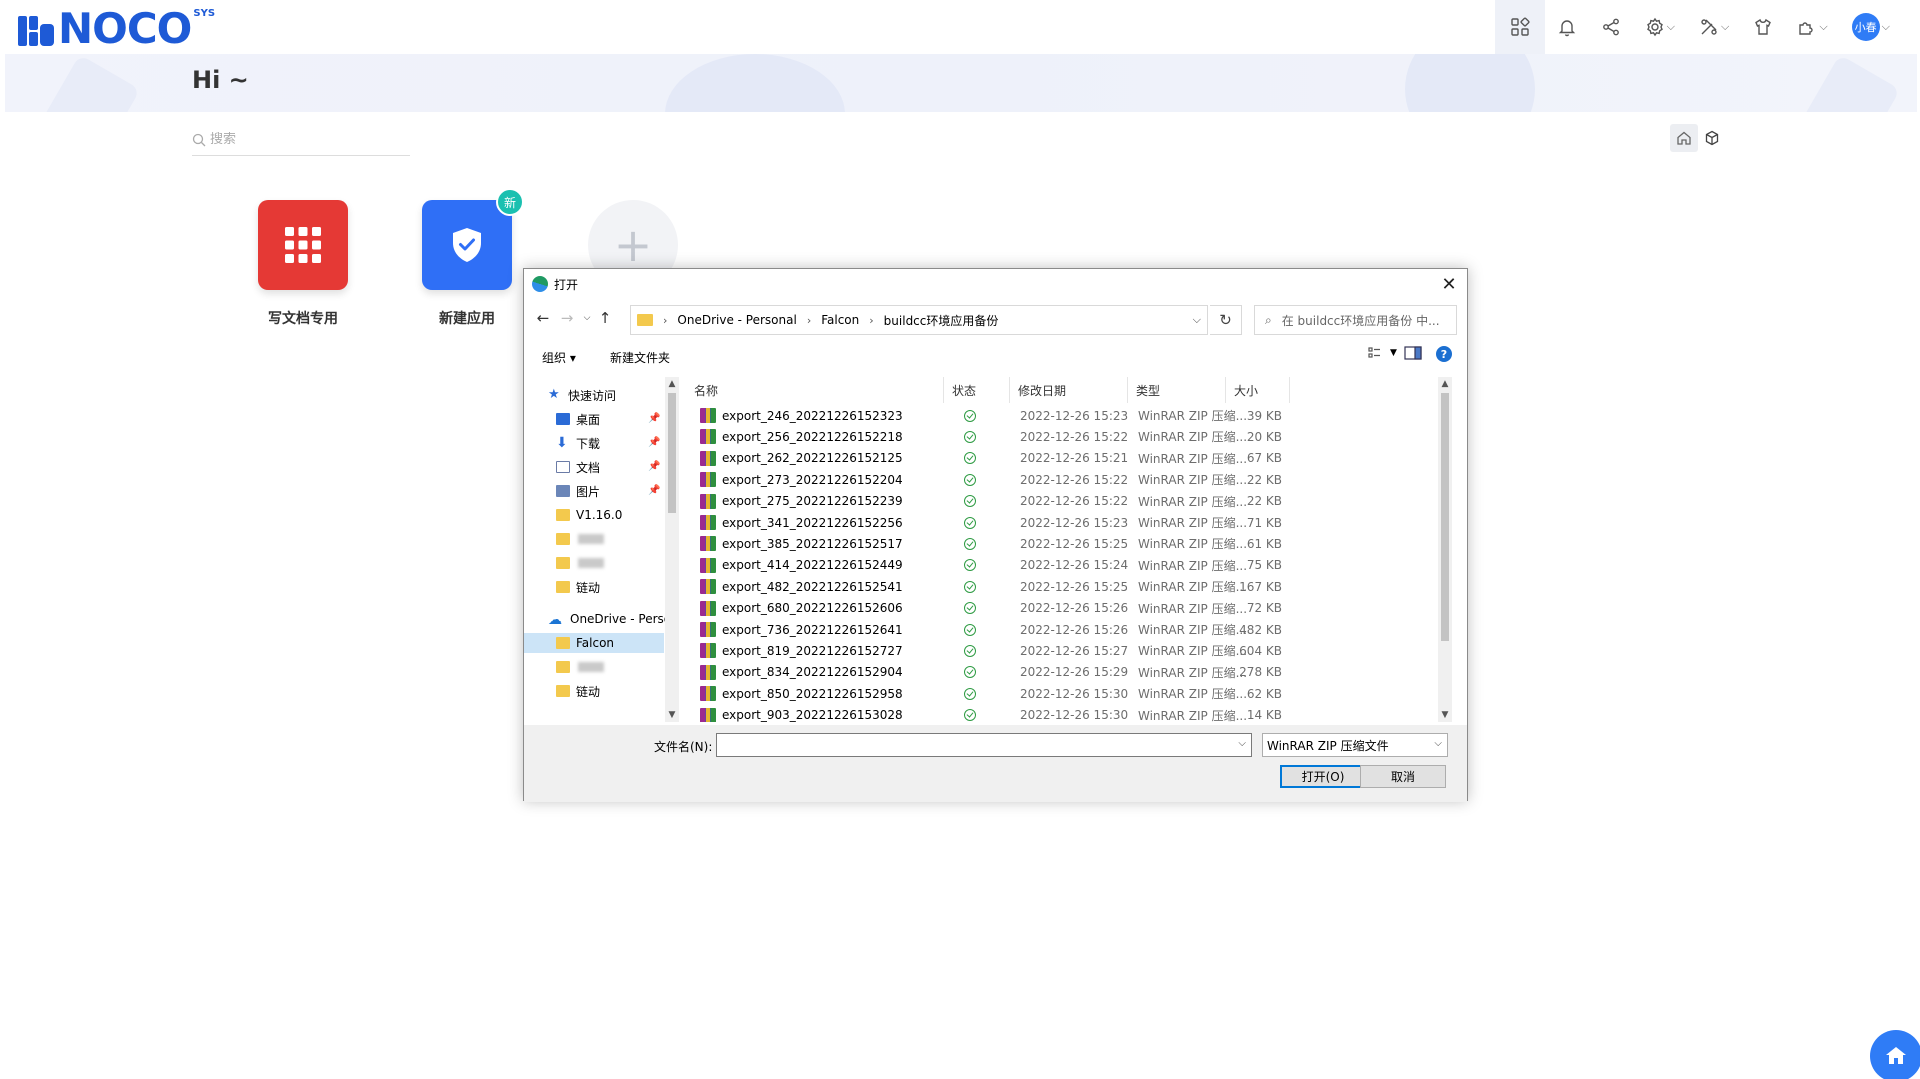  Describe the element at coordinates (559, 357) in the screenshot. I see `organize-menu: 组织 ▾` at that location.